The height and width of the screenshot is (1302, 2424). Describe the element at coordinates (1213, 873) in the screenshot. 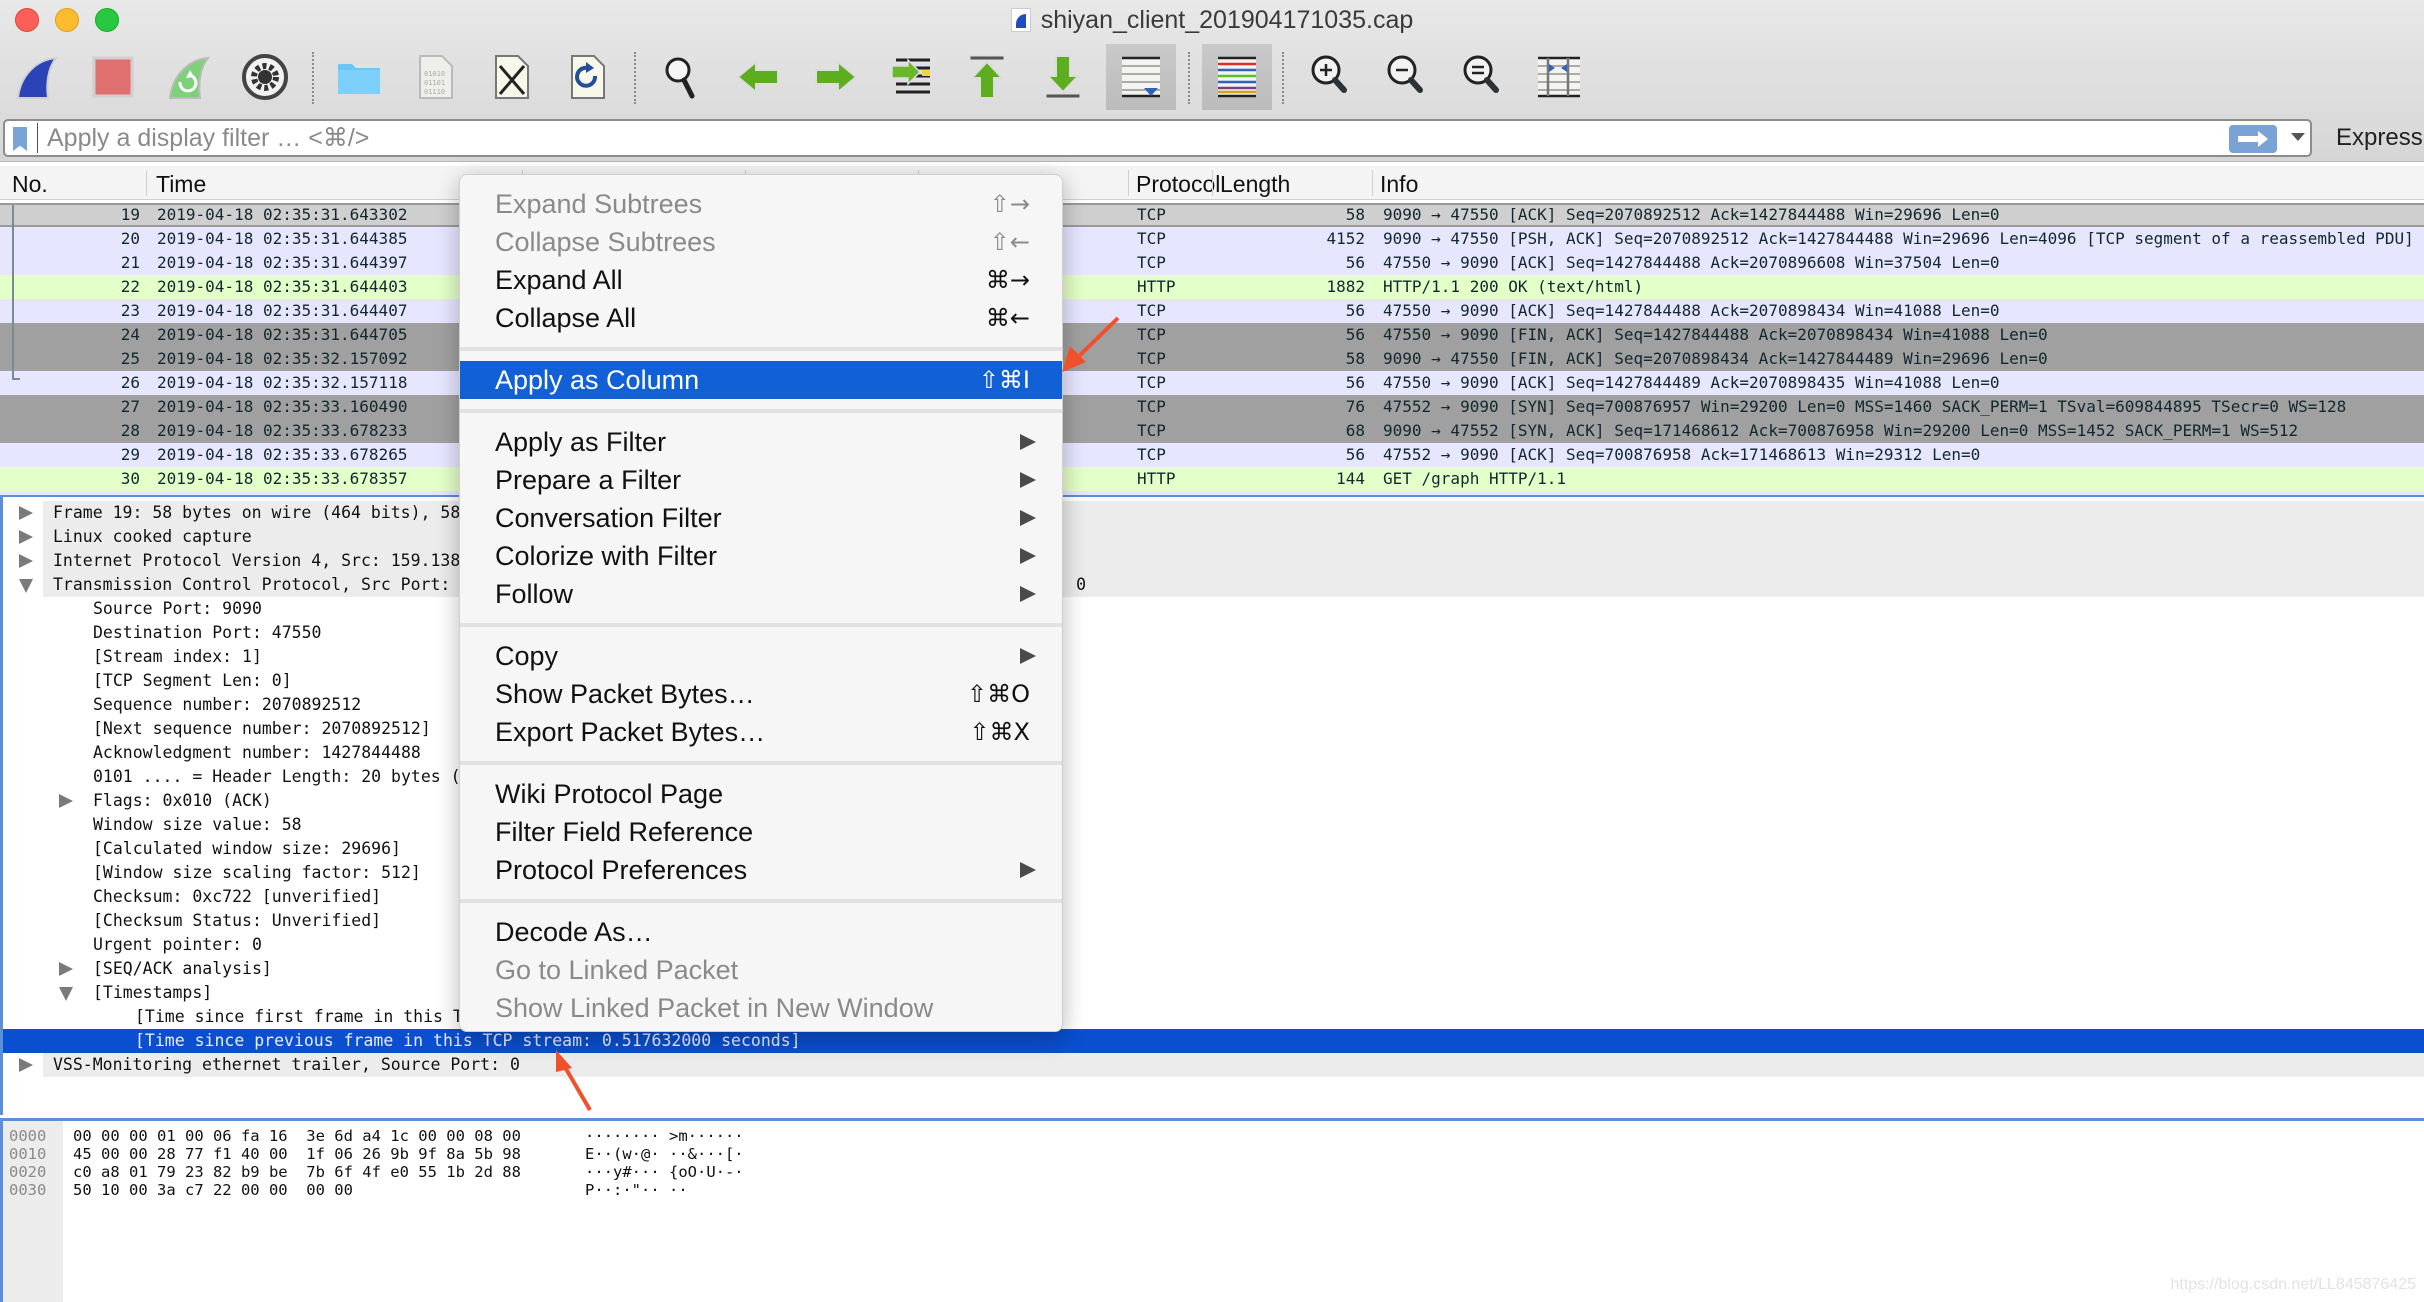

I see `tree-item: [Window size scaling factor: 512]` at that location.